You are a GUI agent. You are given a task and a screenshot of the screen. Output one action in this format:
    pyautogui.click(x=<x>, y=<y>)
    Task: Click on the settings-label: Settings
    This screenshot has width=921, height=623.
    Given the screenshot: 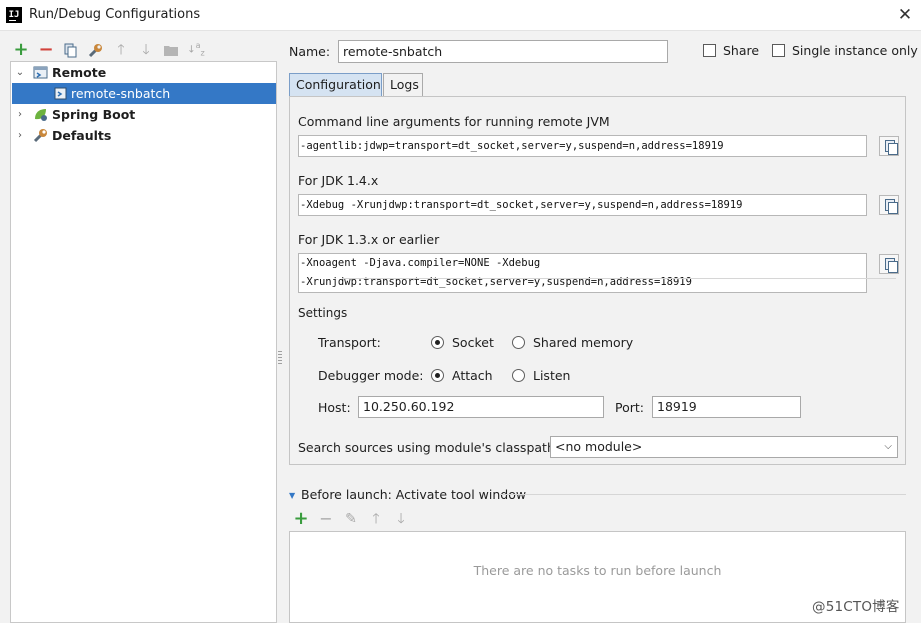 What is the action you would take?
    pyautogui.click(x=323, y=313)
    